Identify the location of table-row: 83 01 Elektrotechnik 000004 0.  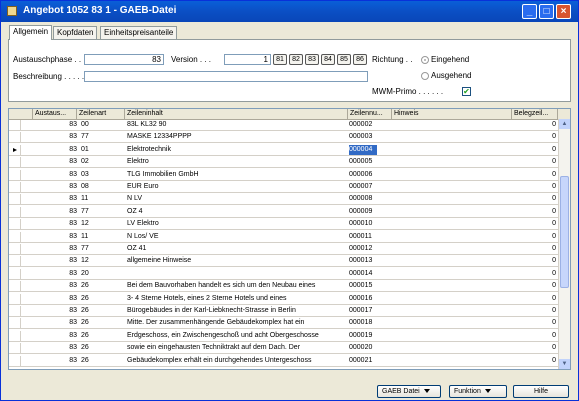
(283, 150).